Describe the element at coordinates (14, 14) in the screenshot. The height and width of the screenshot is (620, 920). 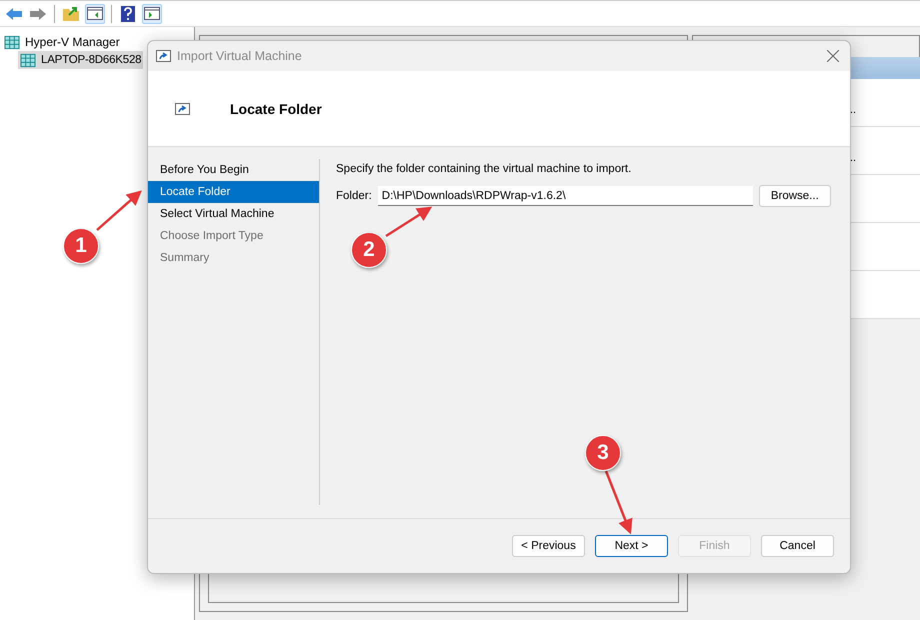
I see `back-icon` at that location.